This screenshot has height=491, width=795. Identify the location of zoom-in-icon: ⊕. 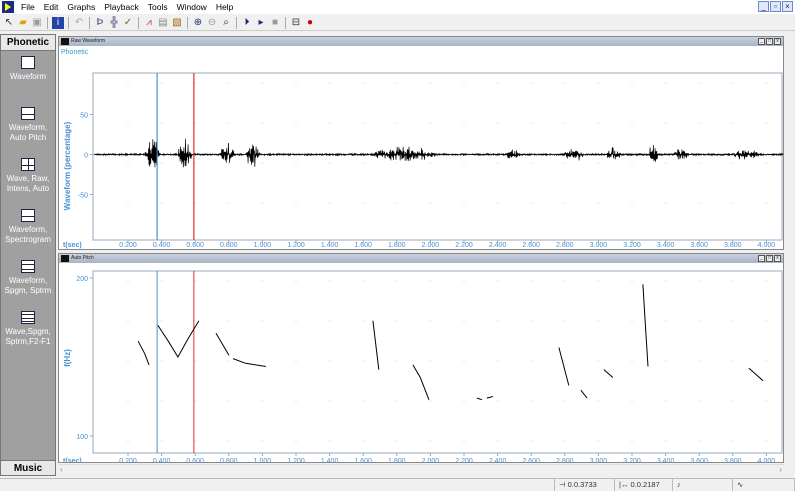
(198, 23).